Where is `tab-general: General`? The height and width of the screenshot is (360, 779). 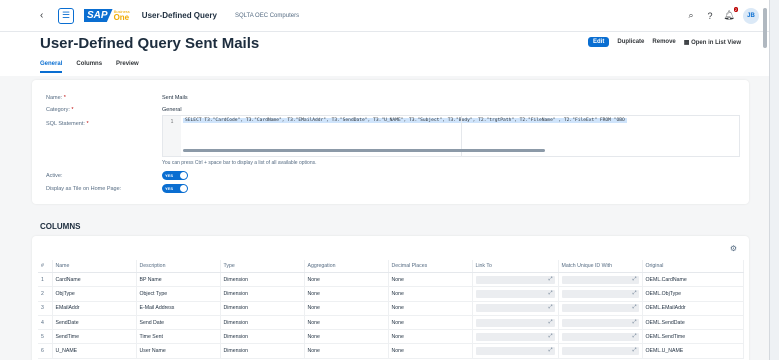 tab-general: General is located at coordinates (51, 67).